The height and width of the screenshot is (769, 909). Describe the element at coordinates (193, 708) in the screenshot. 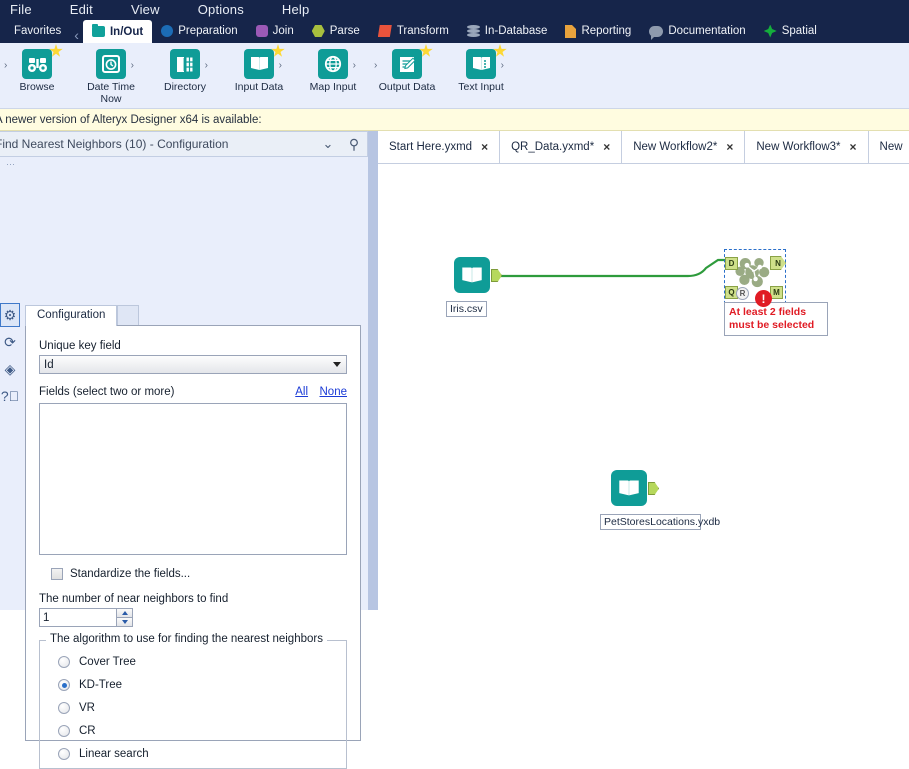

I see `algorithm-option-vr: VR` at that location.